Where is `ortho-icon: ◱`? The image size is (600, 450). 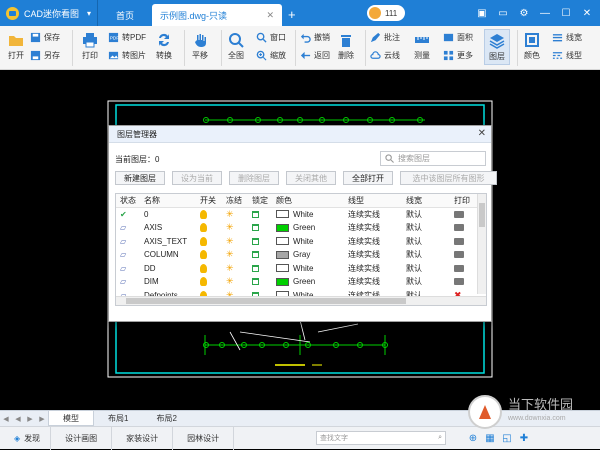 ortho-icon: ◱ is located at coordinates (507, 438).